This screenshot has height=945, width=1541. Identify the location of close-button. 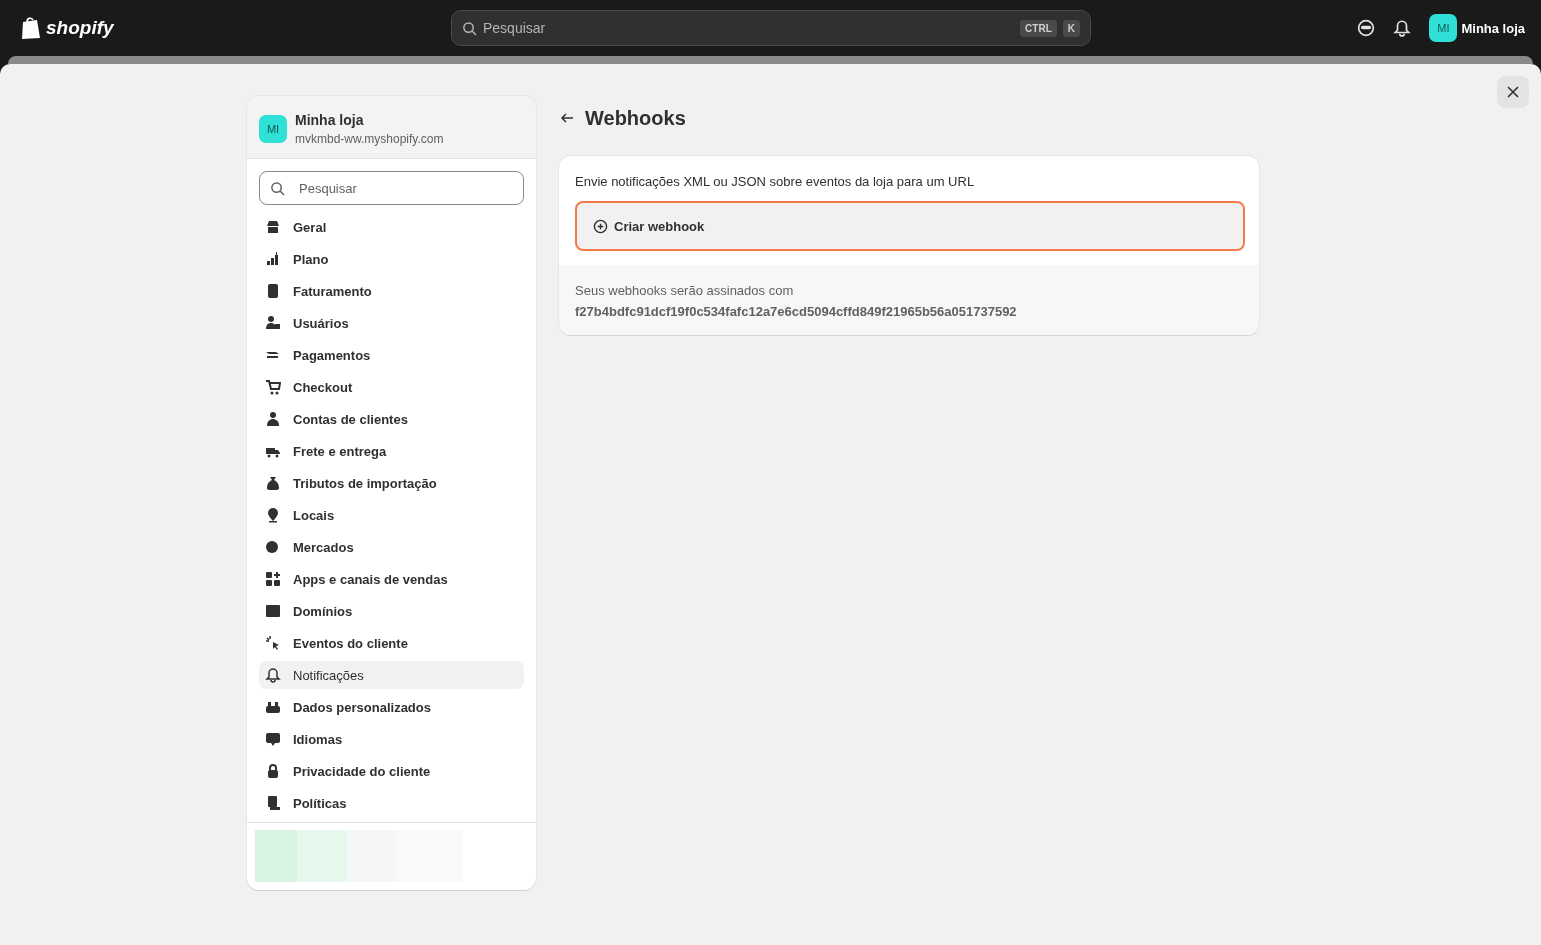
(1513, 92).